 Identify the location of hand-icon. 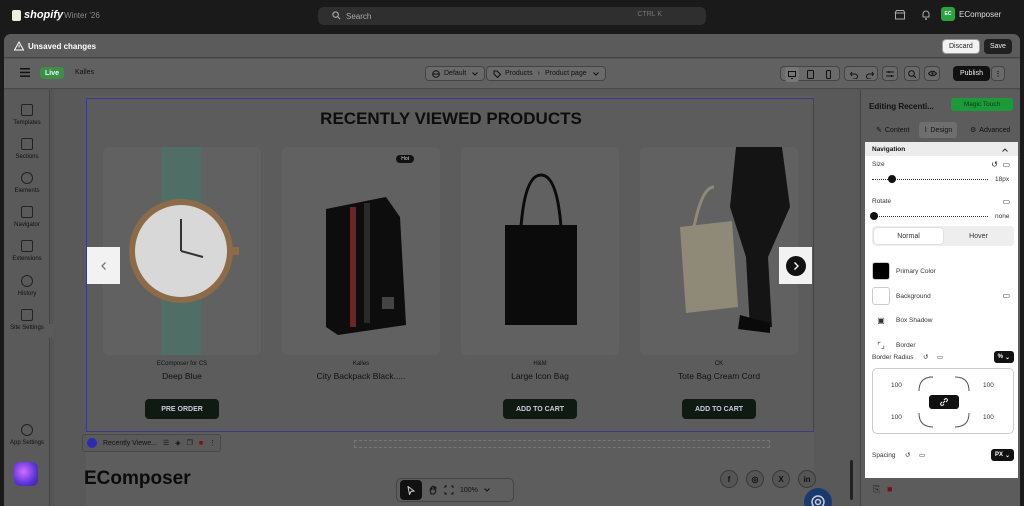
(433, 490).